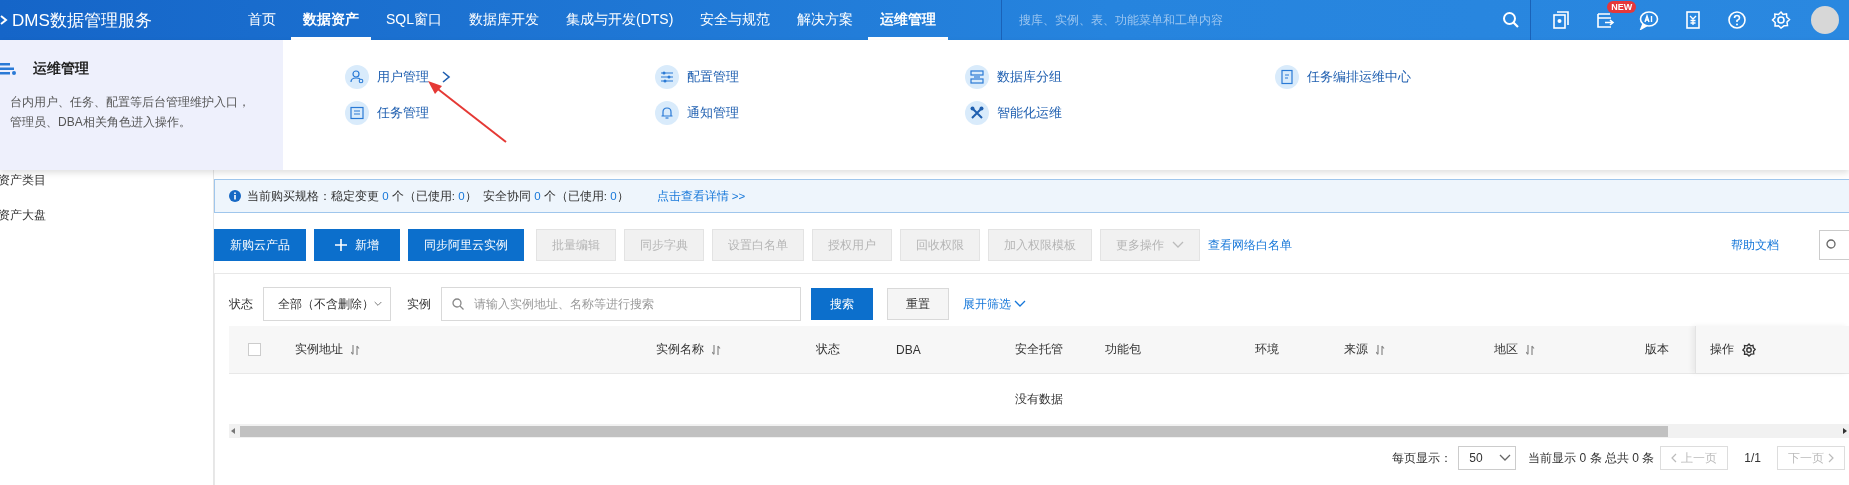 Image resolution: width=1849 pixels, height=485 pixels. What do you see at coordinates (1356, 349) in the screenshot?
I see `column-header: 来源` at bounding box center [1356, 349].